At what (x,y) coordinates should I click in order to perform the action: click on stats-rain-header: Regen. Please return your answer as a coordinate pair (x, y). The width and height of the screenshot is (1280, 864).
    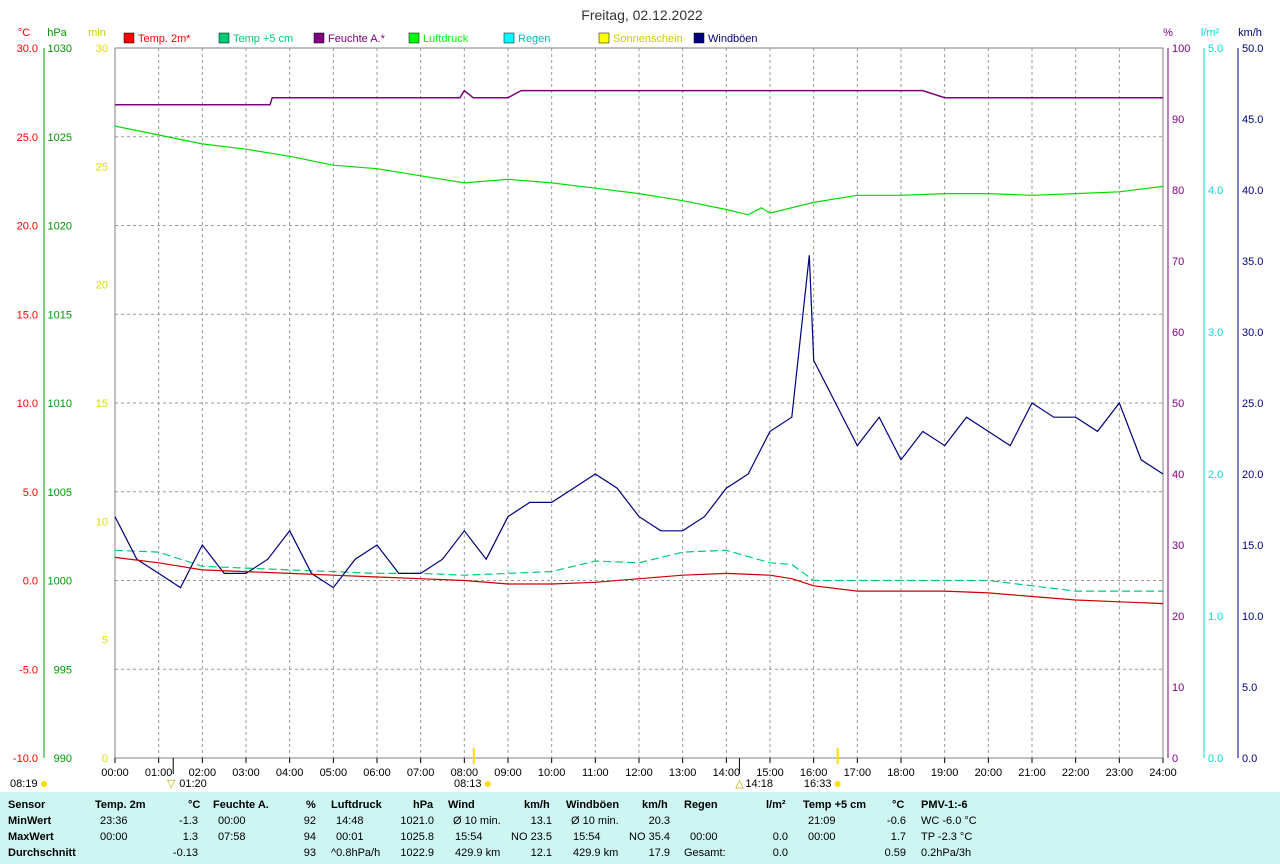
    Looking at the image, I should click on (701, 805).